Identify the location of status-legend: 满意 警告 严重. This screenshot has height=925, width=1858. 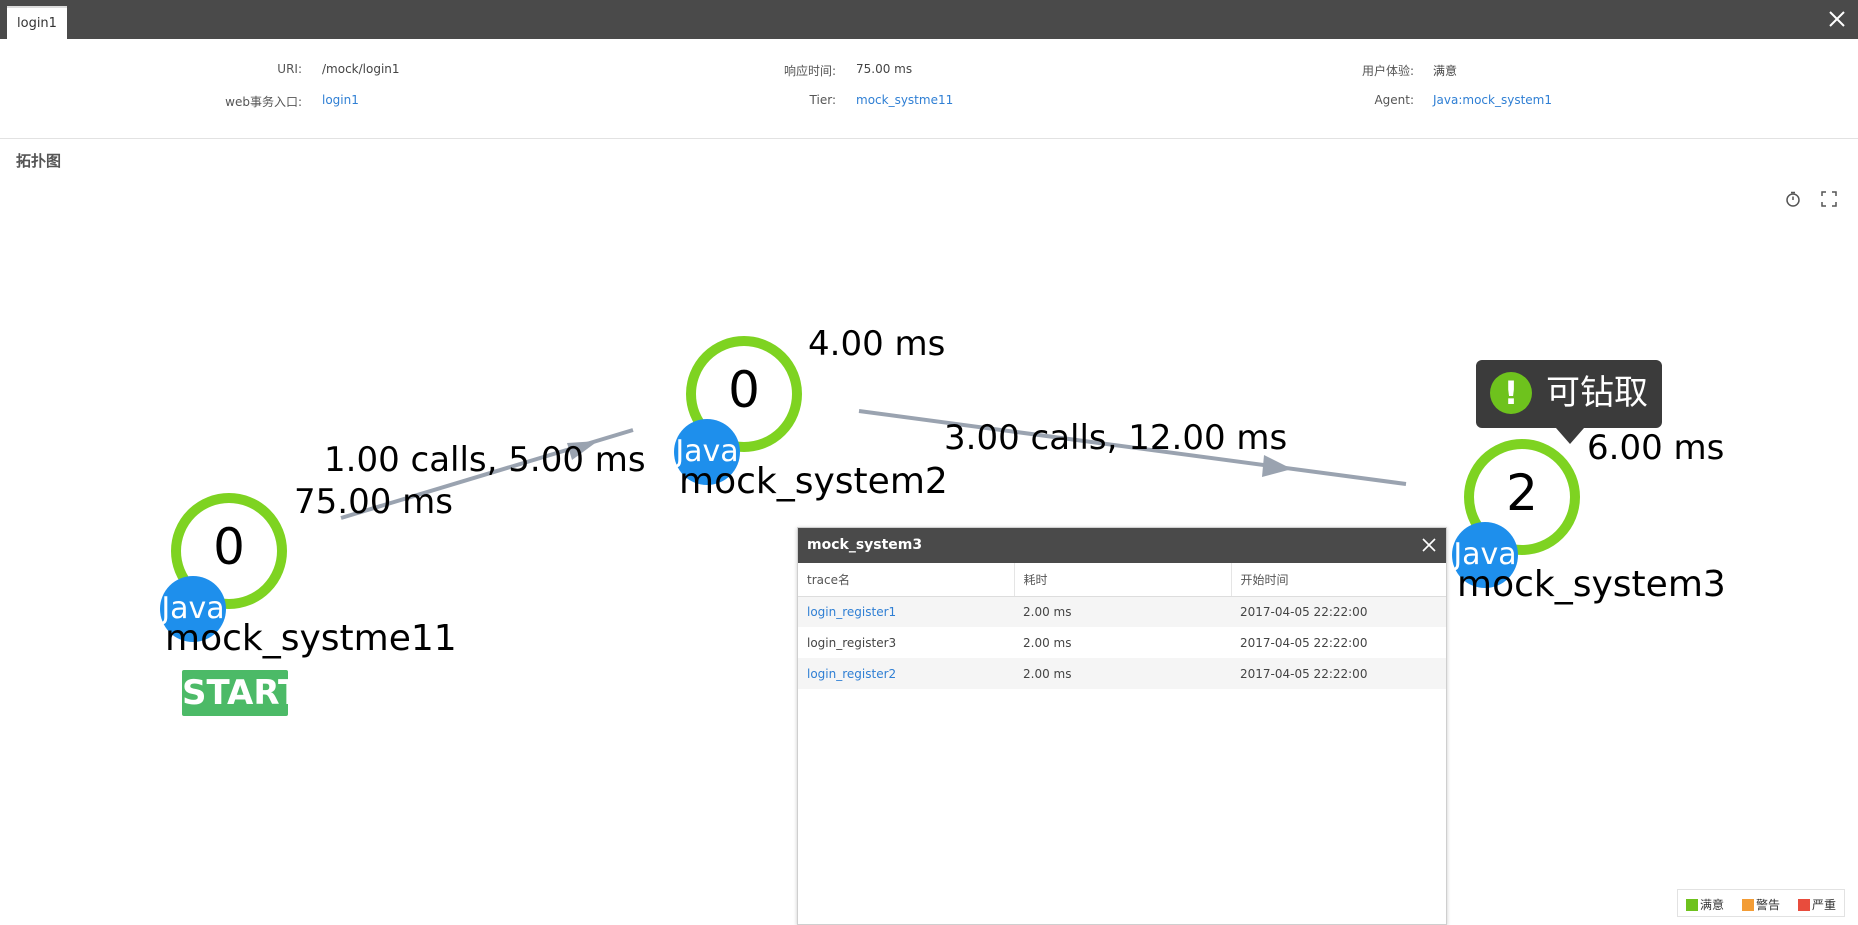
(1761, 903).